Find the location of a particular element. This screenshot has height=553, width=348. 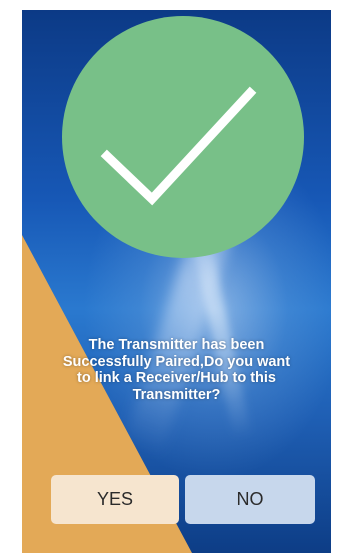

yes-button: YES is located at coordinates (115, 499).